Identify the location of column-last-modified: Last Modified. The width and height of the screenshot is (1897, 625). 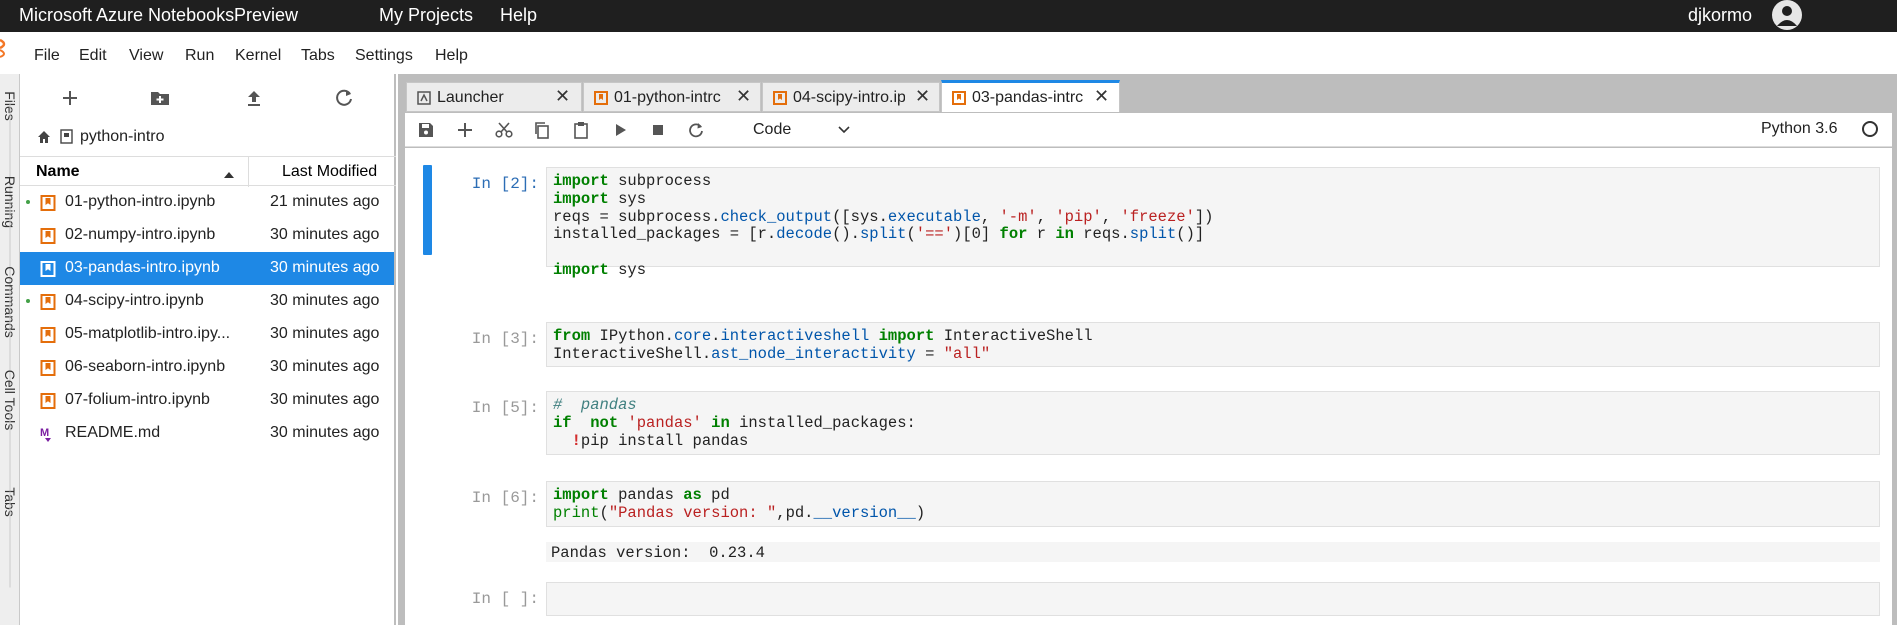
(329, 172).